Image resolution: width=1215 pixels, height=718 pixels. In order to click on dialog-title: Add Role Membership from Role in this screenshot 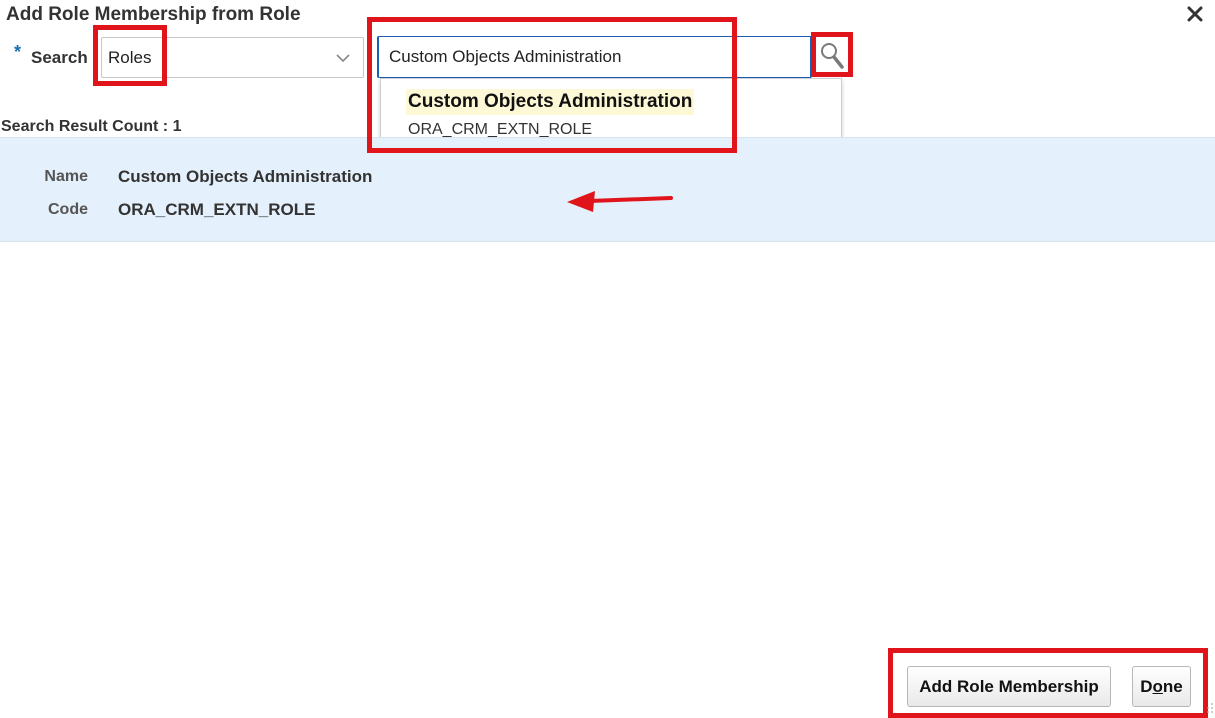, I will do `click(153, 14)`.